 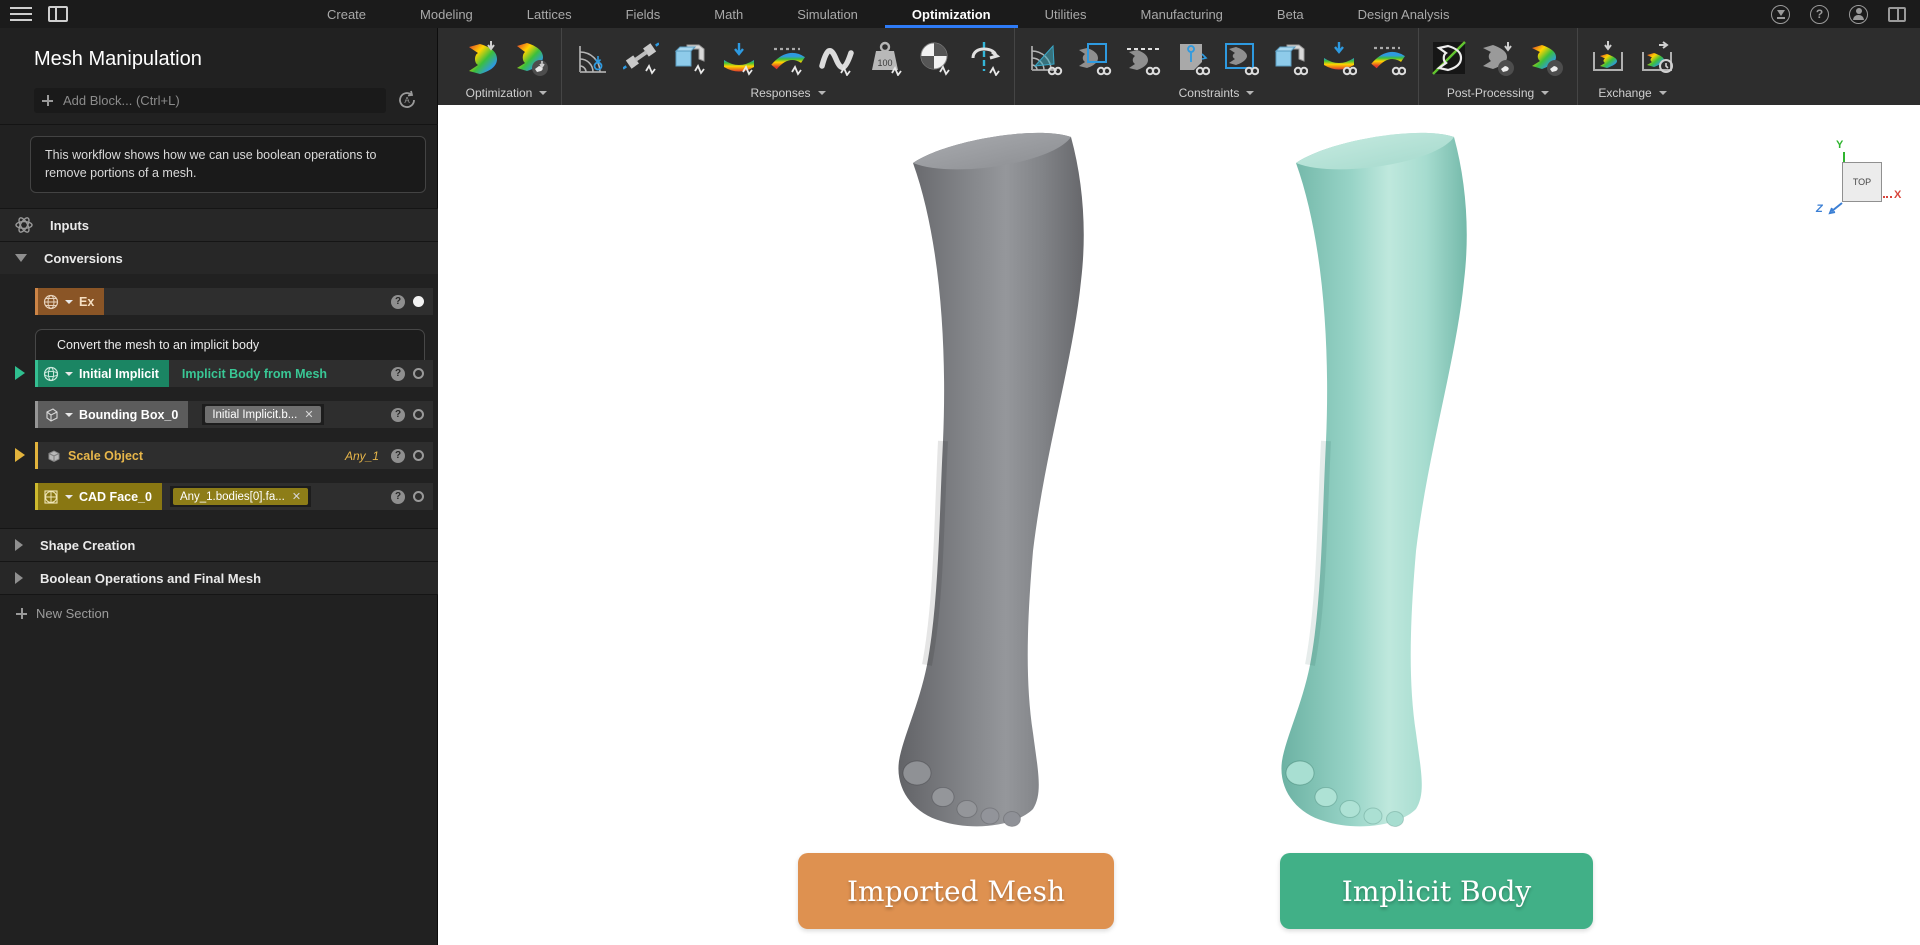 What do you see at coordinates (70, 301) in the screenshot?
I see `mesh-block-chip: Ex` at bounding box center [70, 301].